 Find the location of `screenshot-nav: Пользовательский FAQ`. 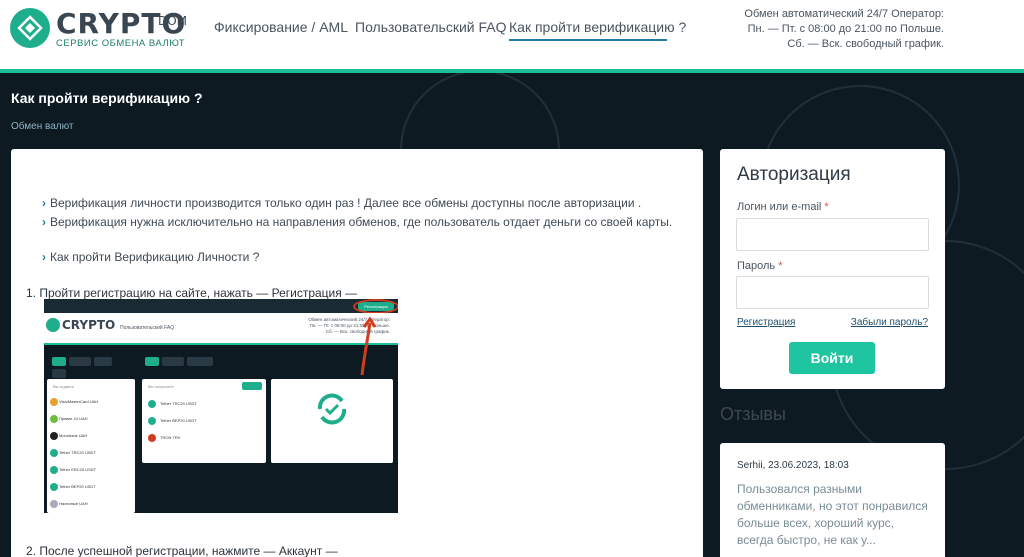

screenshot-nav: Пользовательский FAQ is located at coordinates (147, 328).